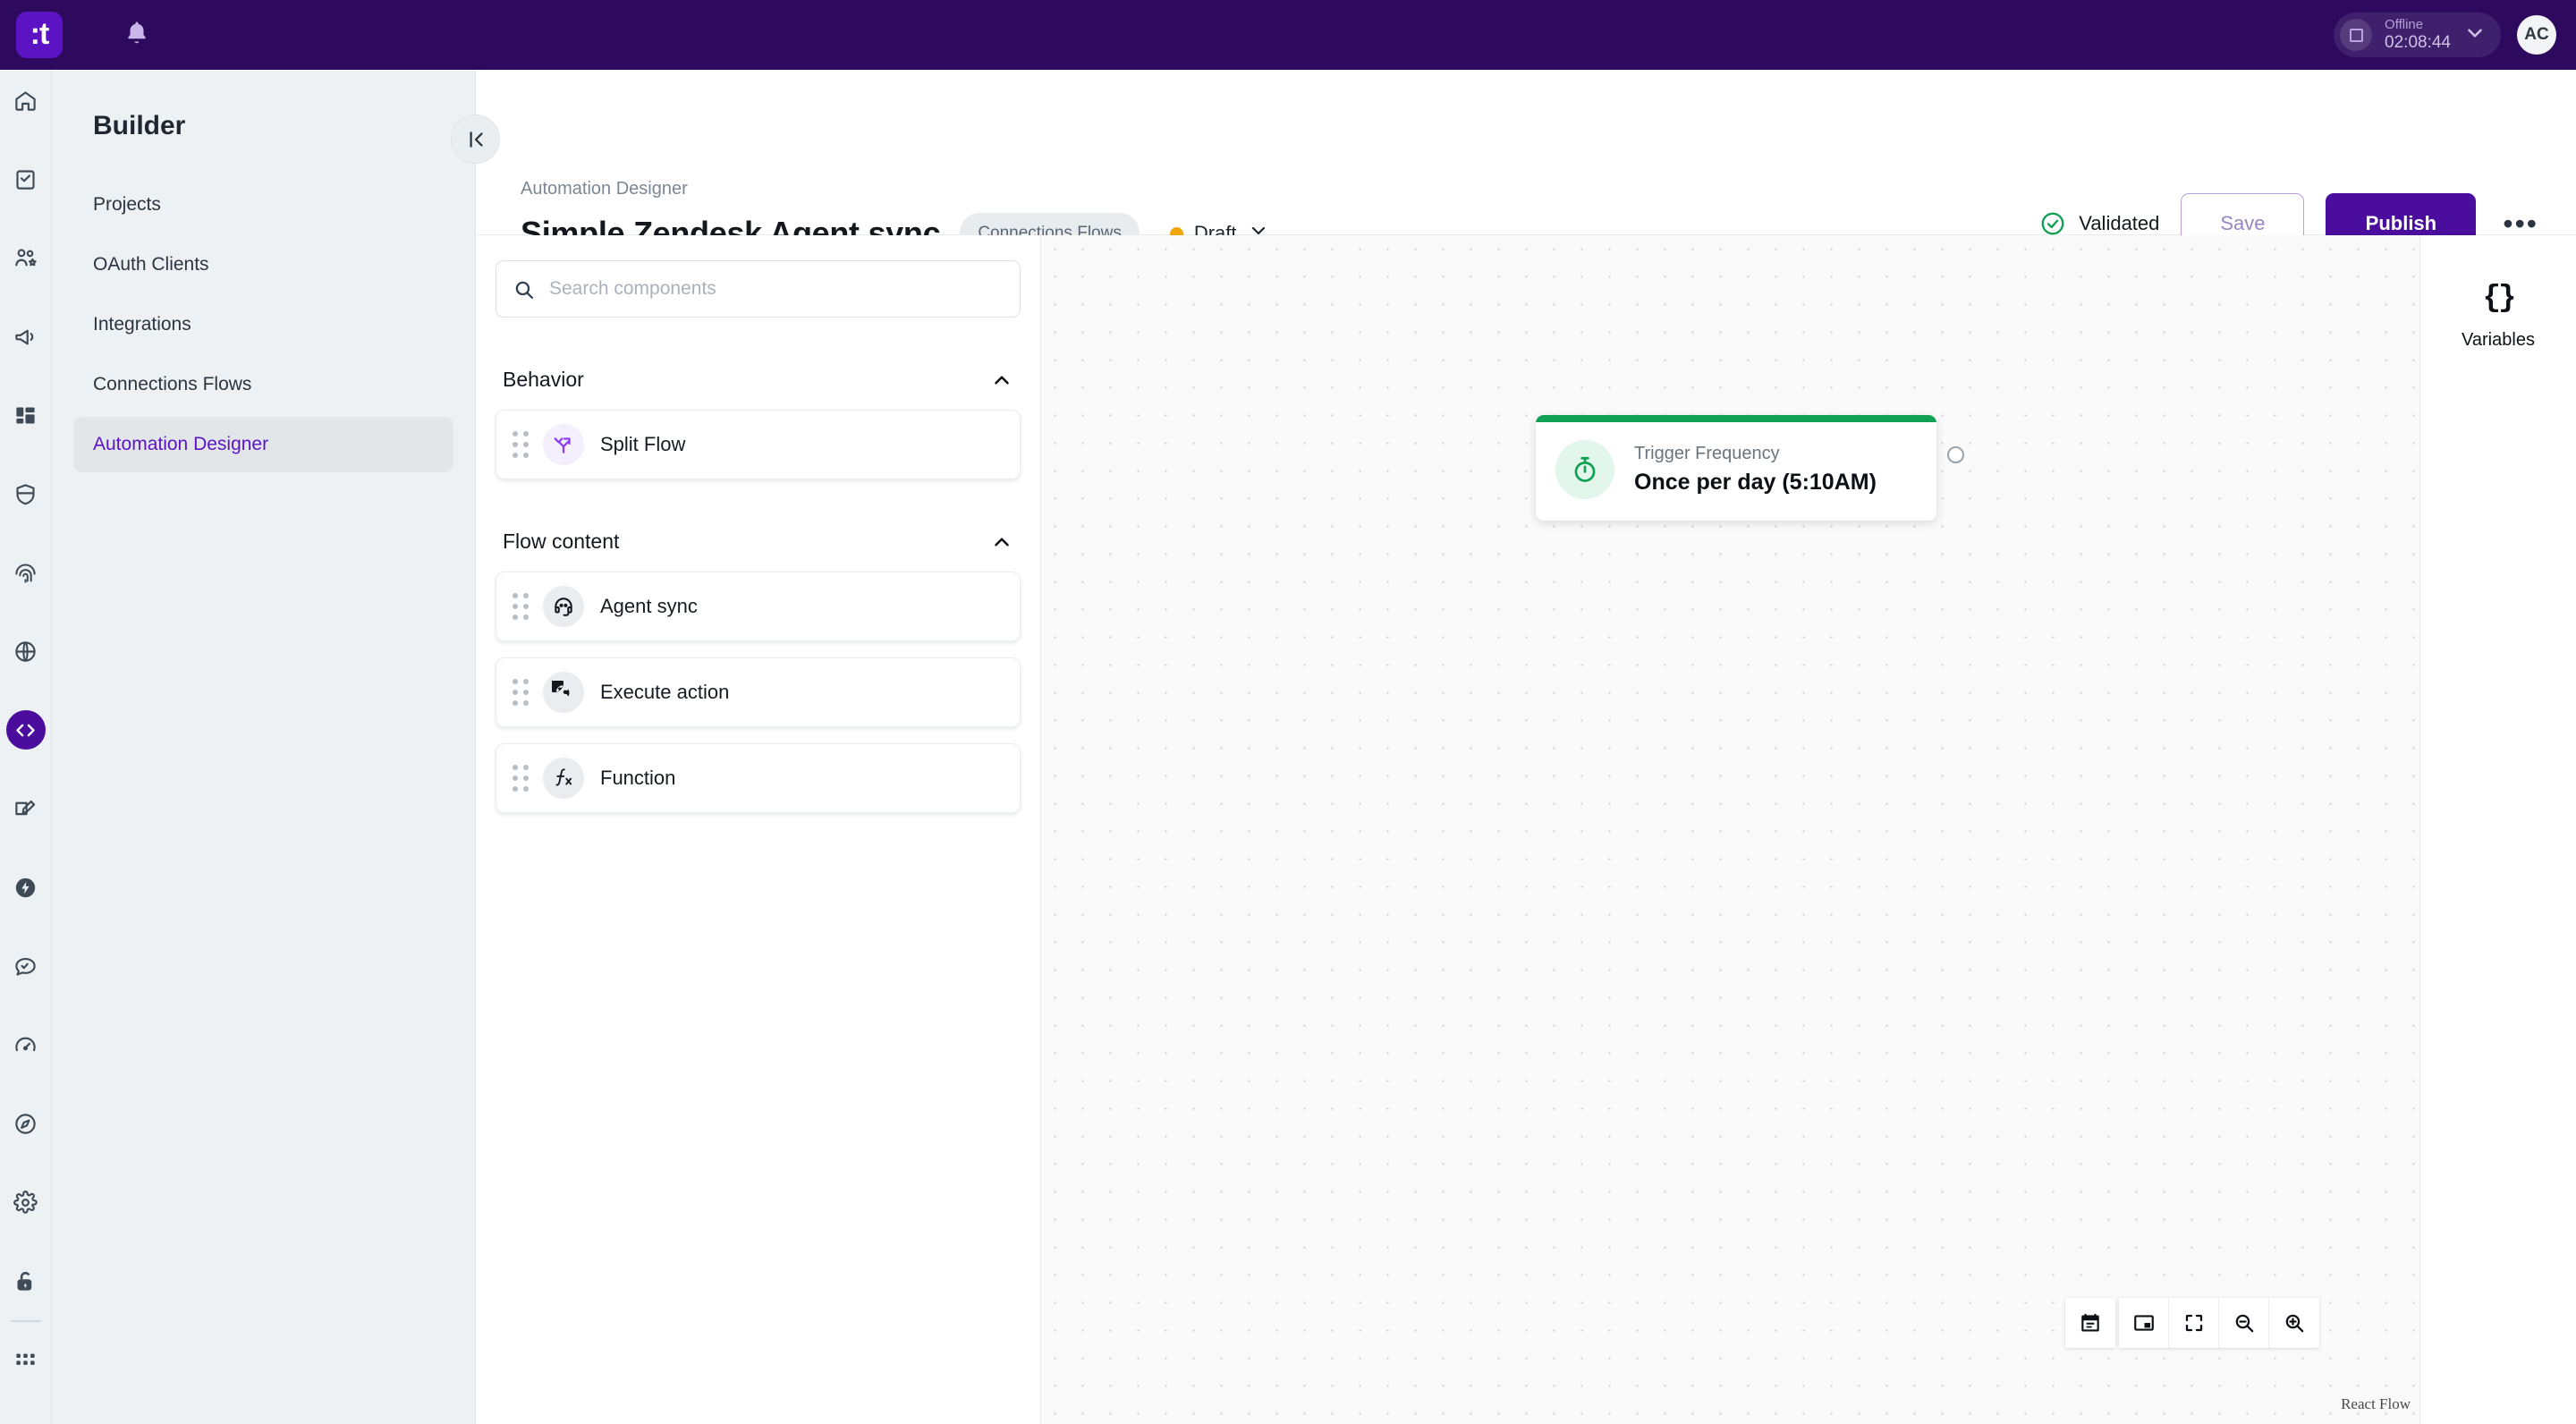 This screenshot has height=1424, width=2576. Describe the element at coordinates (2499, 299) in the screenshot. I see `curly-braces-icon: {}` at that location.